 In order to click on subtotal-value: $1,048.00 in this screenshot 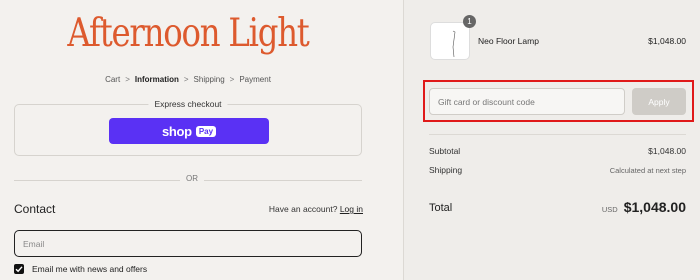, I will do `click(667, 151)`.